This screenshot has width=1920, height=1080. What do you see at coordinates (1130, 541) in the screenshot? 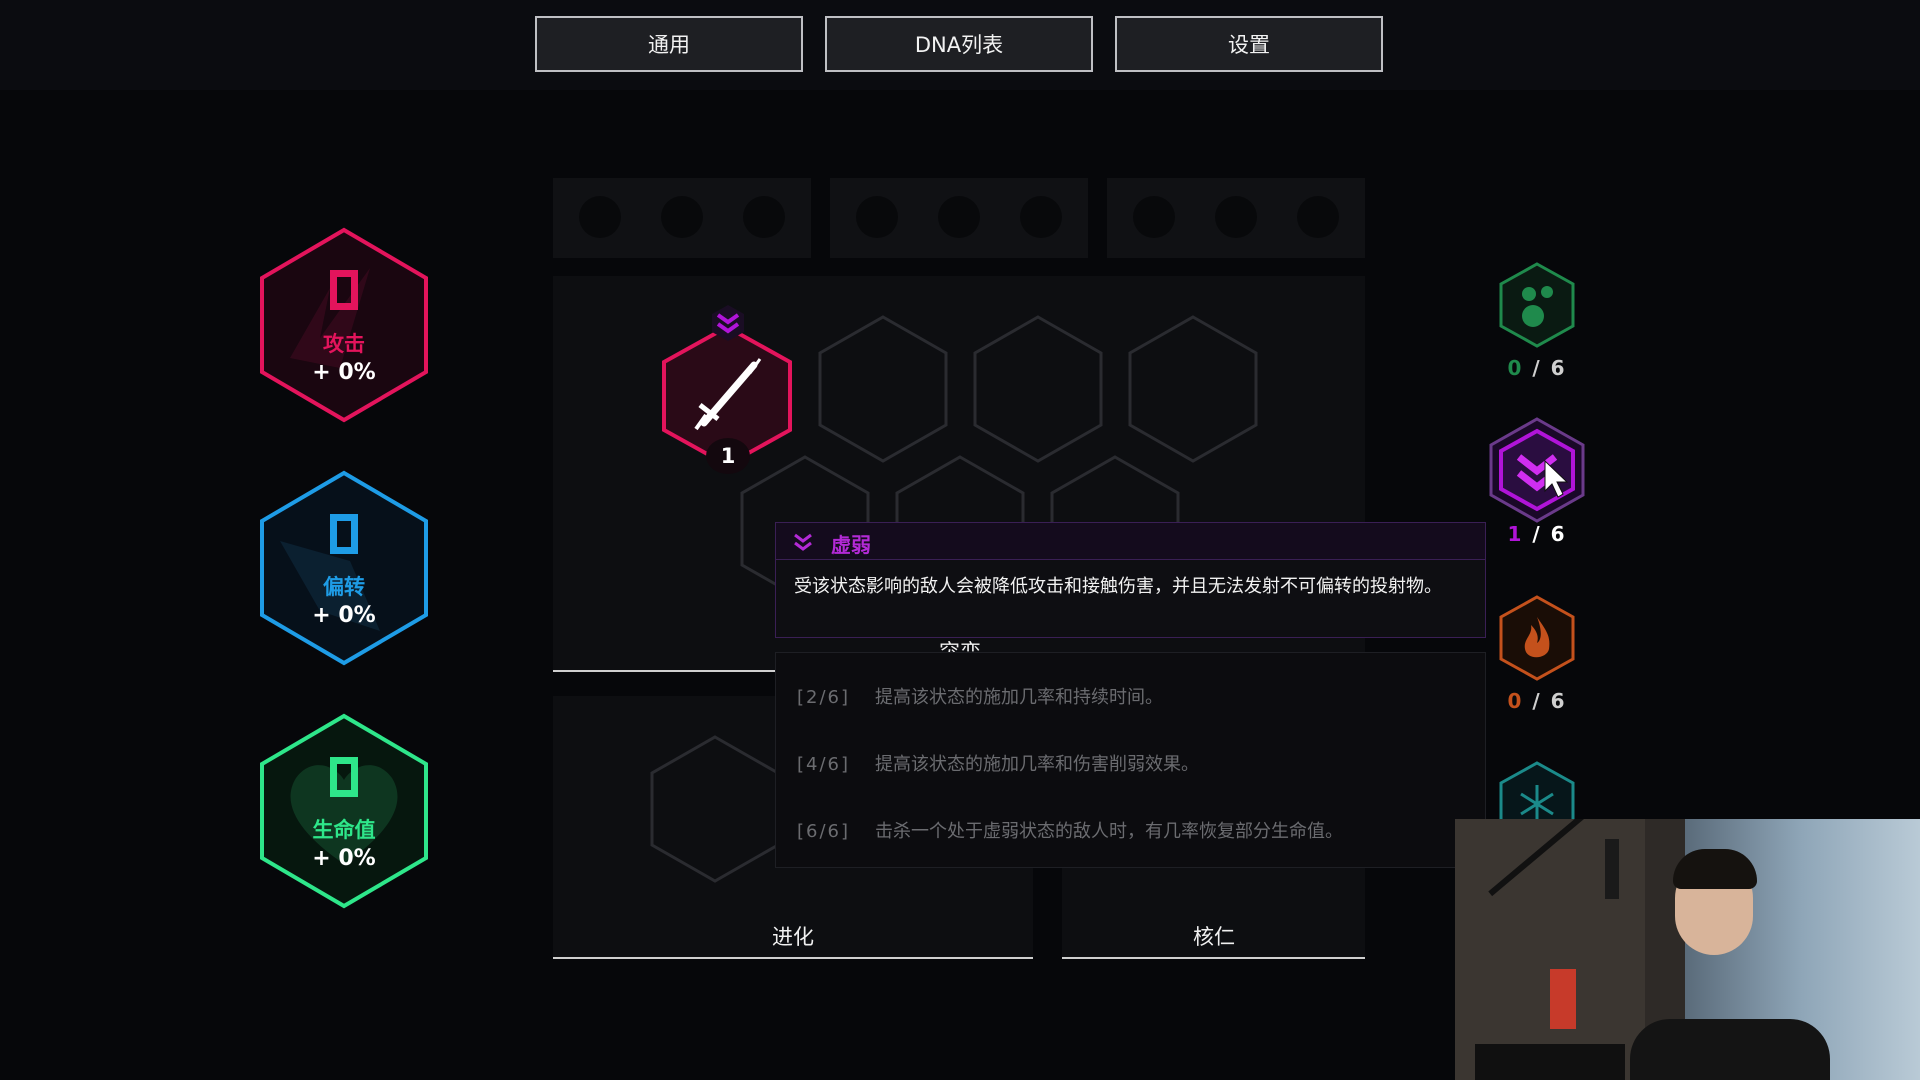
I see `tooltip-header: 虚弱` at bounding box center [1130, 541].